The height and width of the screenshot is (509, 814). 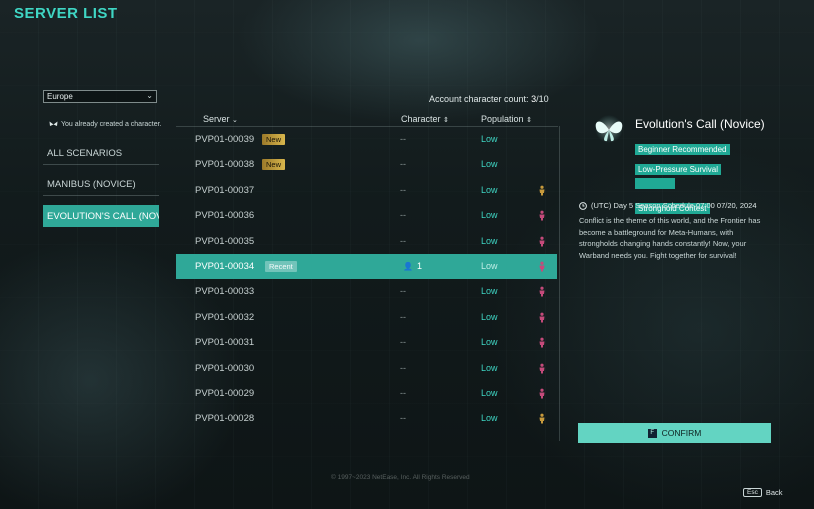 I want to click on server-name: PVP01-00030, so click(x=225, y=368).